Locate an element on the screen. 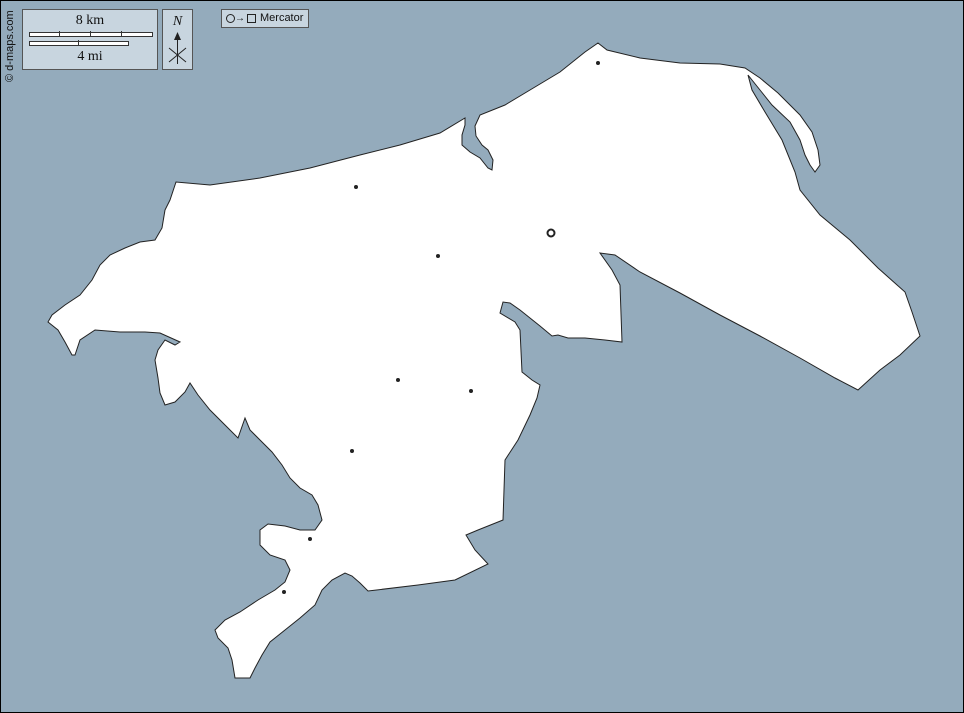  circle-icon is located at coordinates (230, 18).